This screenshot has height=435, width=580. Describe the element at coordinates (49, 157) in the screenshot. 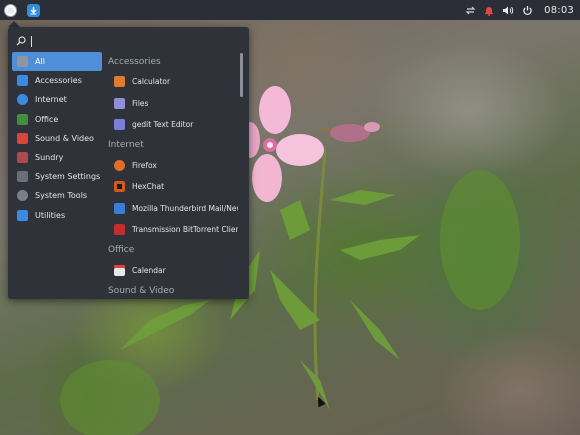

I see `category-label: Sundry` at that location.